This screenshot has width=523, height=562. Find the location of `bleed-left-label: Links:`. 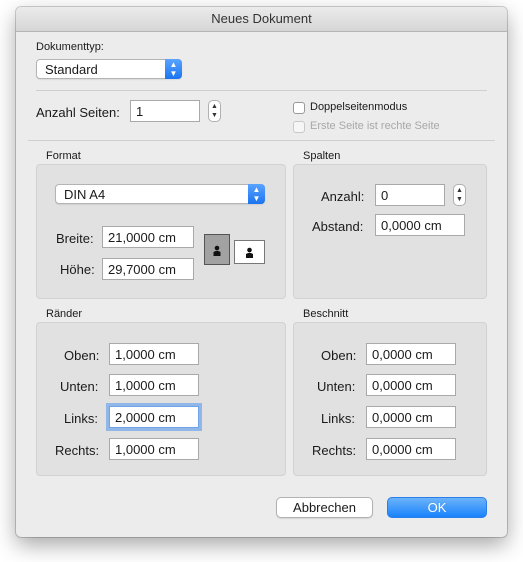

bleed-left-label: Links: is located at coordinates (338, 418).